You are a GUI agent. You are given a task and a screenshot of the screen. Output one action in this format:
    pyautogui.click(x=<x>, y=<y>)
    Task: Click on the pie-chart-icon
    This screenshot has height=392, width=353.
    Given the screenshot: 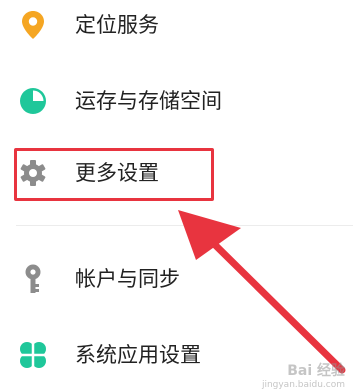 What is the action you would take?
    pyautogui.click(x=33, y=101)
    